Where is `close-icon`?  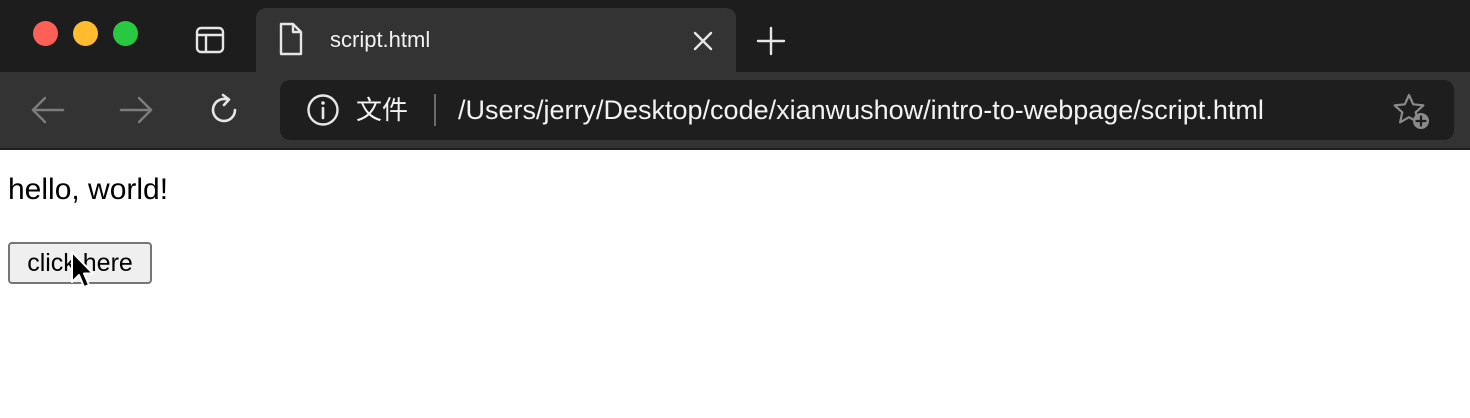
close-icon is located at coordinates (703, 41).